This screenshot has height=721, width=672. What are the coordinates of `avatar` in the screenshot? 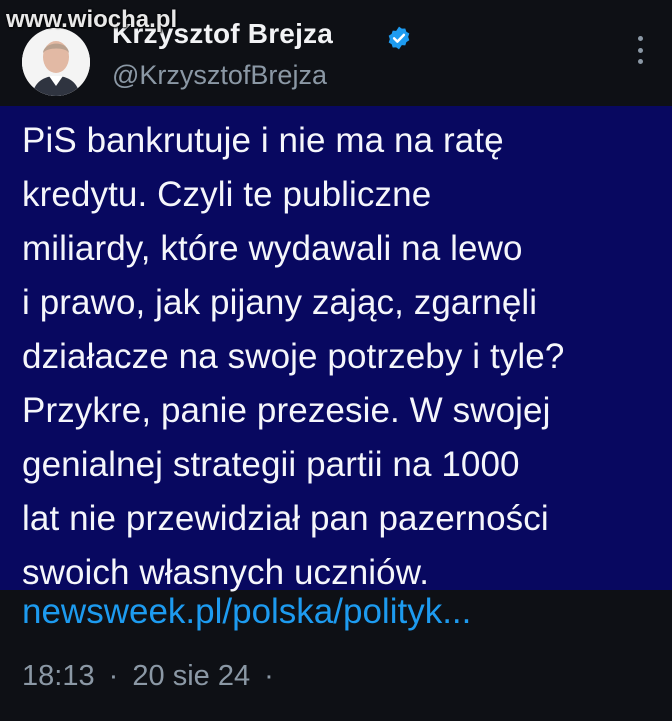 It's located at (56, 62).